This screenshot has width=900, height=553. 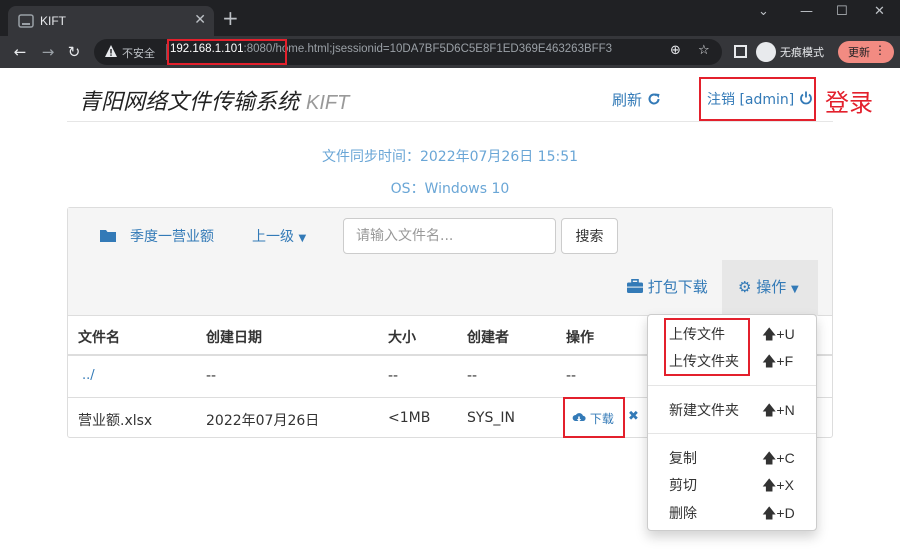 I want to click on chevron-down-icon: ⌄, so click(x=763, y=11).